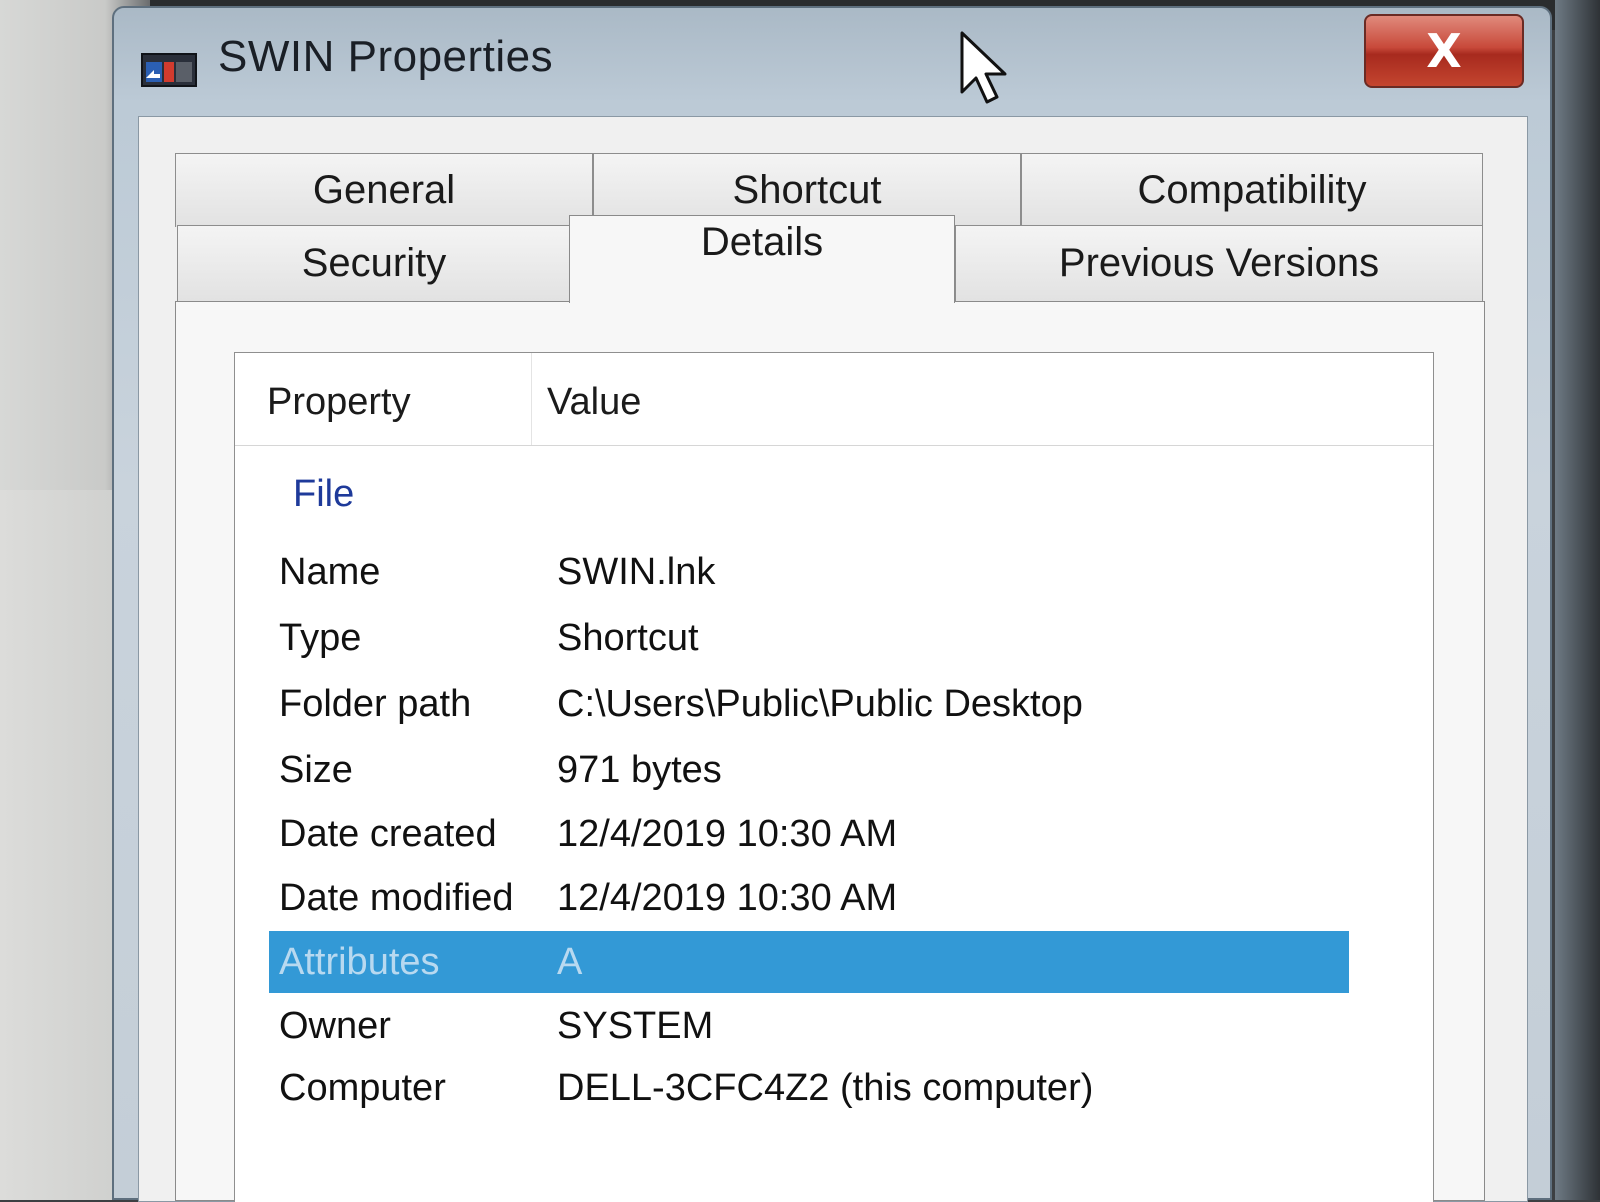 Image resolution: width=1600 pixels, height=1202 pixels. I want to click on list-row-type: Type Shortcut, so click(809, 638).